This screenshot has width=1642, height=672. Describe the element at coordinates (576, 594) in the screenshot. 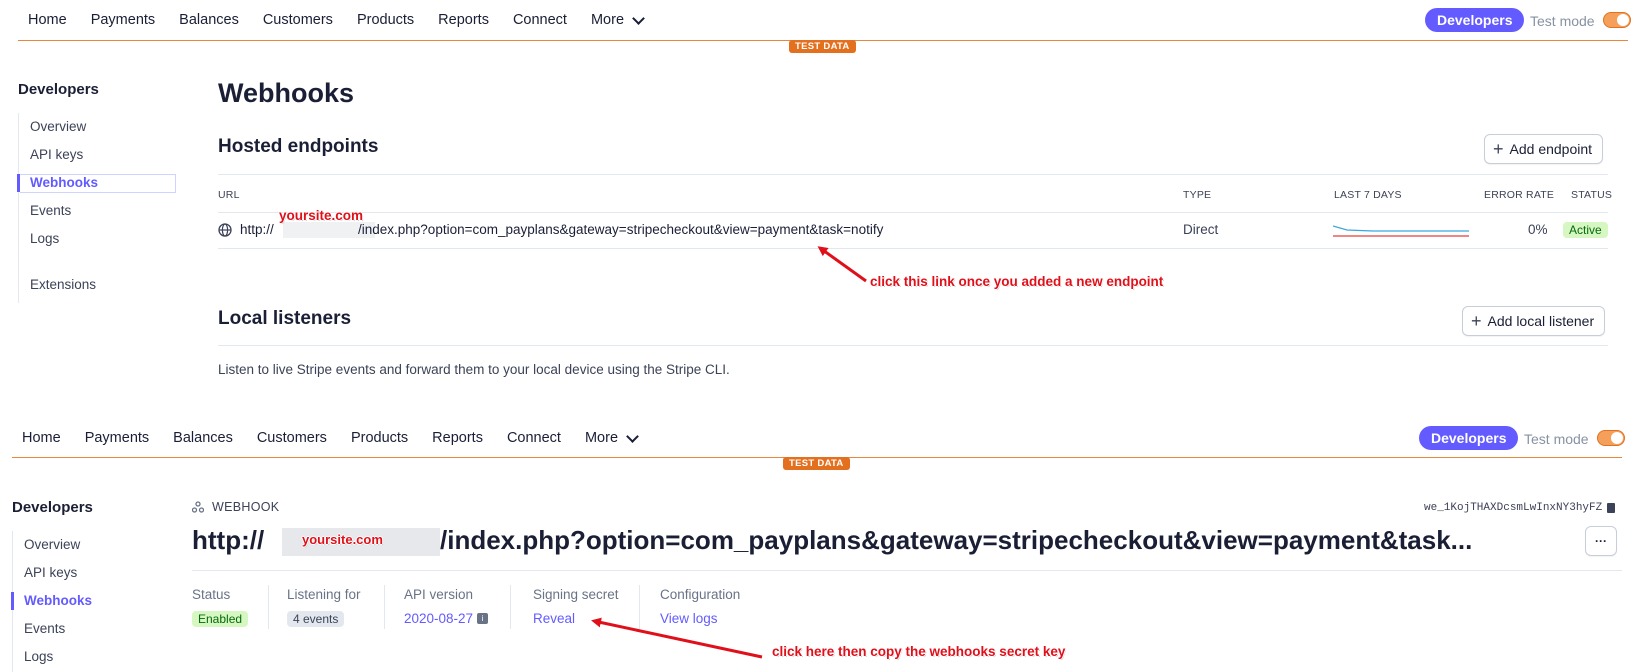

I see `signing-secret-label: Signing secret` at that location.